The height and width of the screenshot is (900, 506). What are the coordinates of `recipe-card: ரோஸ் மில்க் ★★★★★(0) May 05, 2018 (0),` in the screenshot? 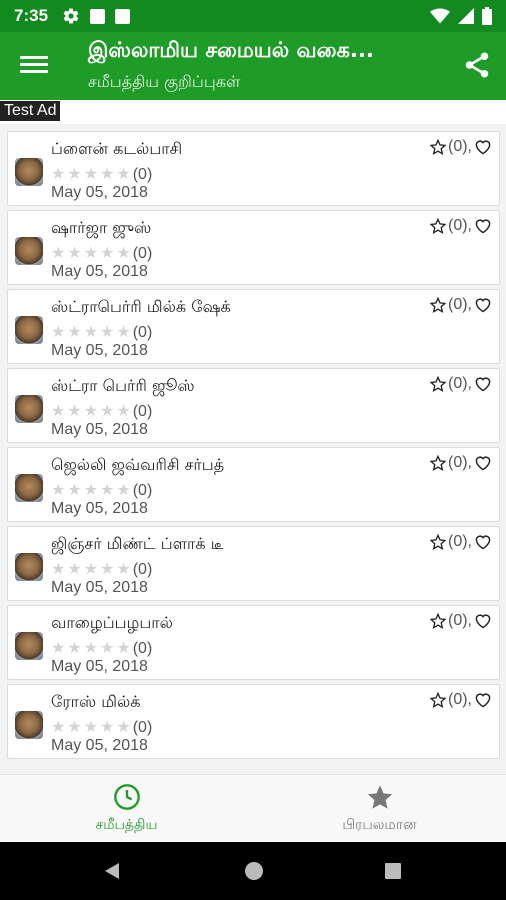 It's located at (253, 721).